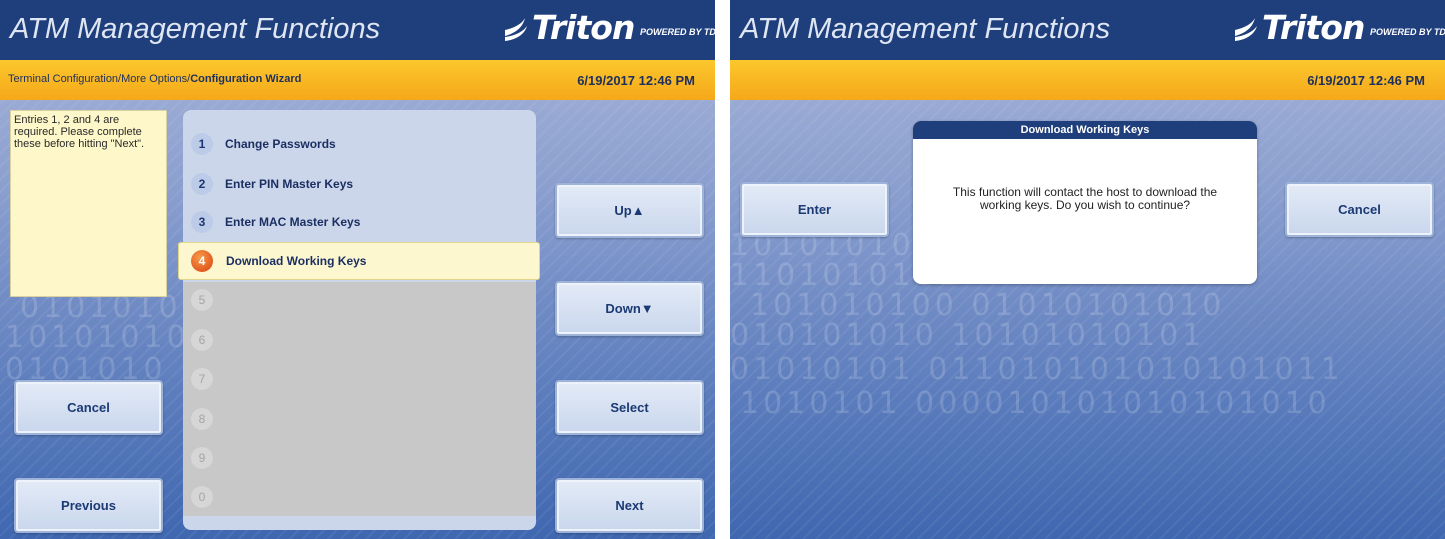  What do you see at coordinates (359, 379) in the screenshot?
I see `menu-item-7: 7` at bounding box center [359, 379].